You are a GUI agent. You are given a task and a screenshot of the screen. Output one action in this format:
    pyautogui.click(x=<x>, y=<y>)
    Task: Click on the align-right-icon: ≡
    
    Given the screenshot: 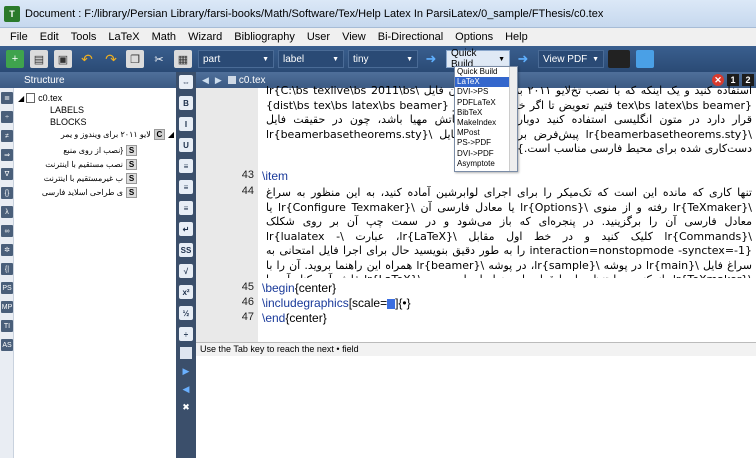 What is the action you would take?
    pyautogui.click(x=186, y=208)
    